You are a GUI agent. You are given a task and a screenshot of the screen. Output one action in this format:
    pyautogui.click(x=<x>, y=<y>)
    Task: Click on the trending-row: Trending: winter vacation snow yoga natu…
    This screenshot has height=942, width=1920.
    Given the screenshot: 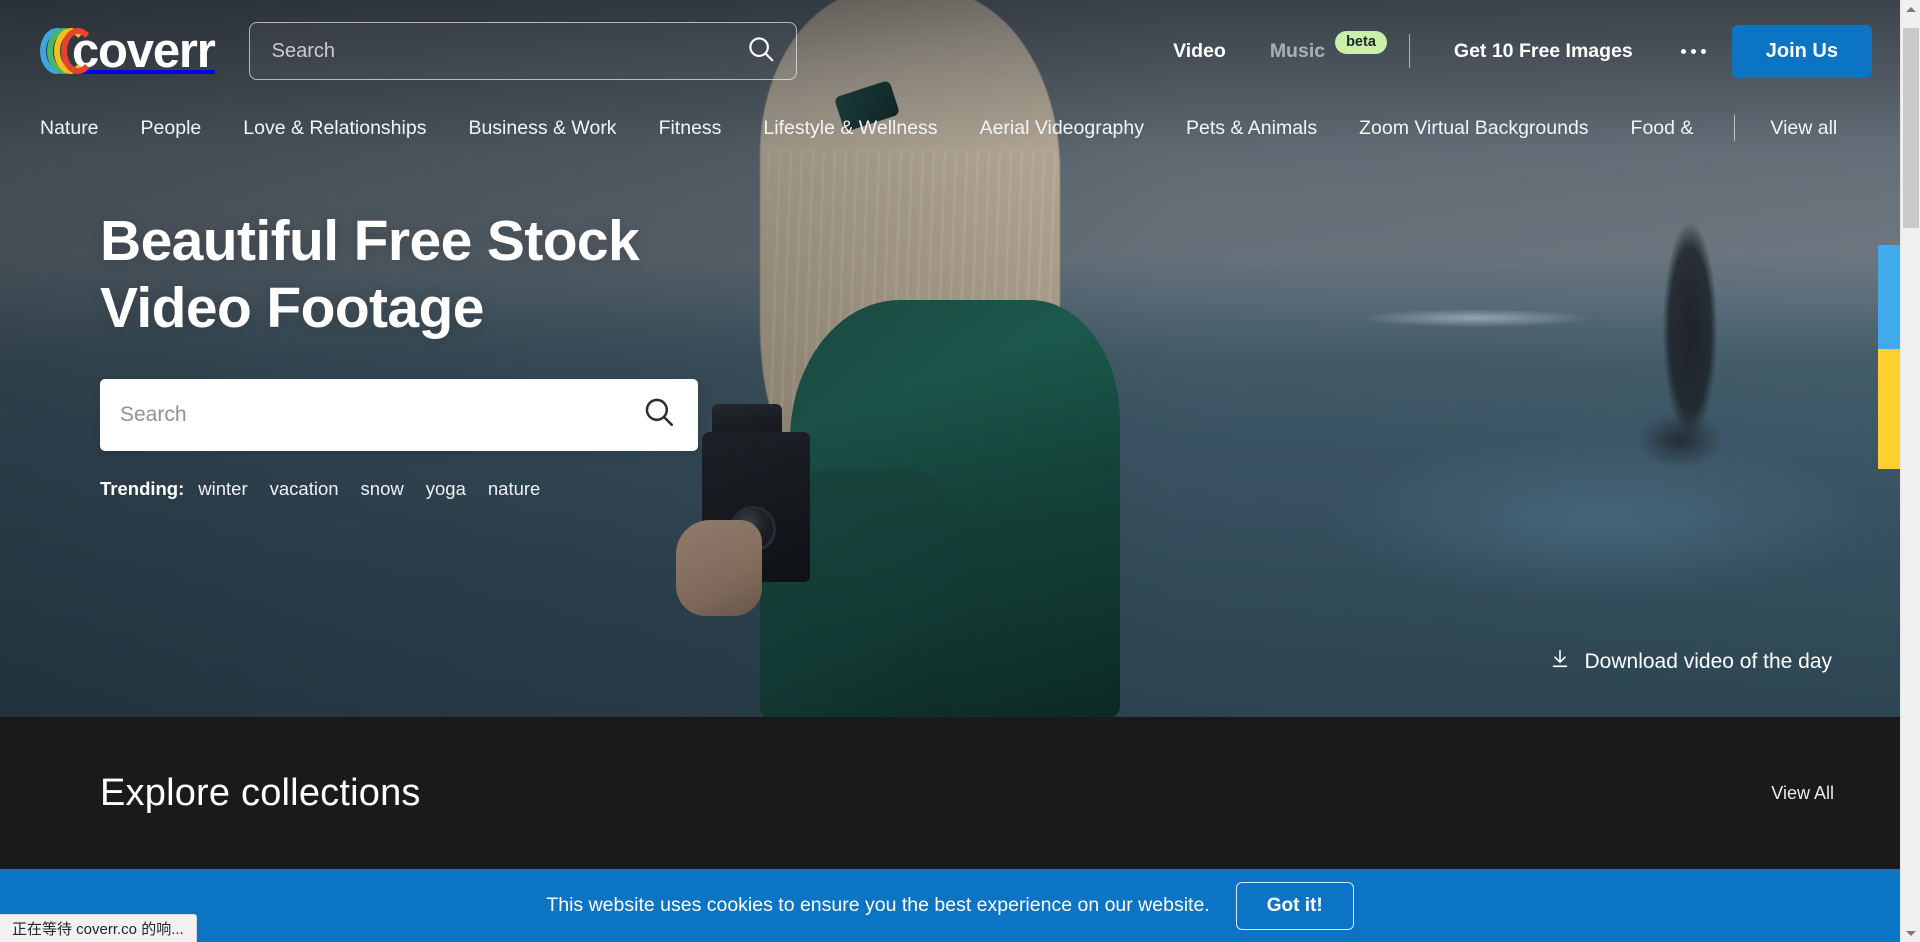 What is the action you would take?
    pyautogui.click(x=399, y=489)
    